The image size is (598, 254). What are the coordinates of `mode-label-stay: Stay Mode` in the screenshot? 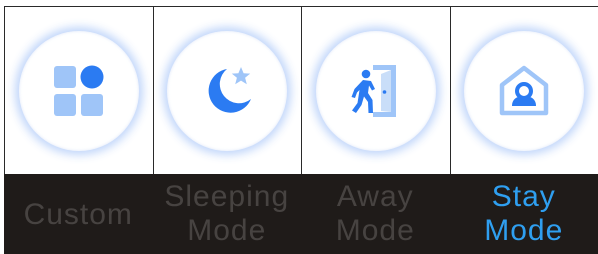 It's located at (524, 214).